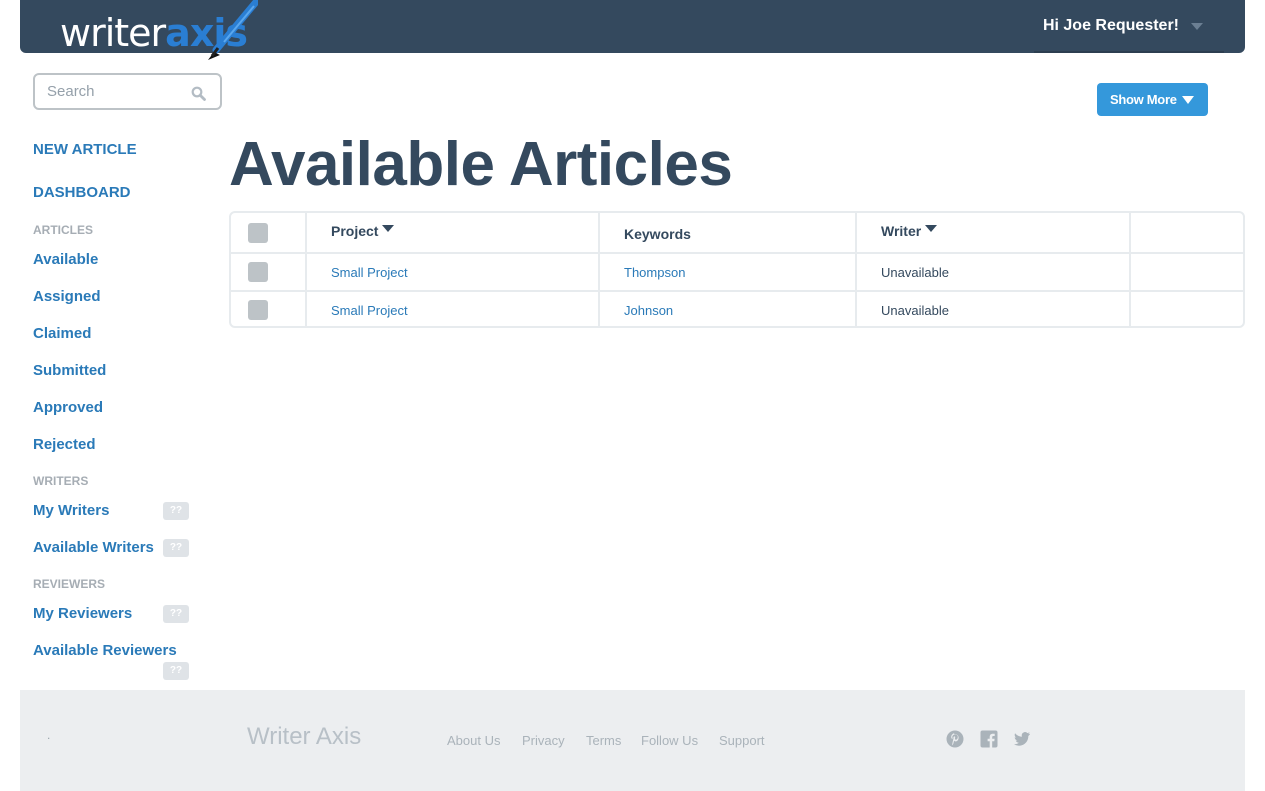 The width and height of the screenshot is (1265, 791). What do you see at coordinates (62, 333) in the screenshot?
I see `sidebar-item-claimed: Claimed` at bounding box center [62, 333].